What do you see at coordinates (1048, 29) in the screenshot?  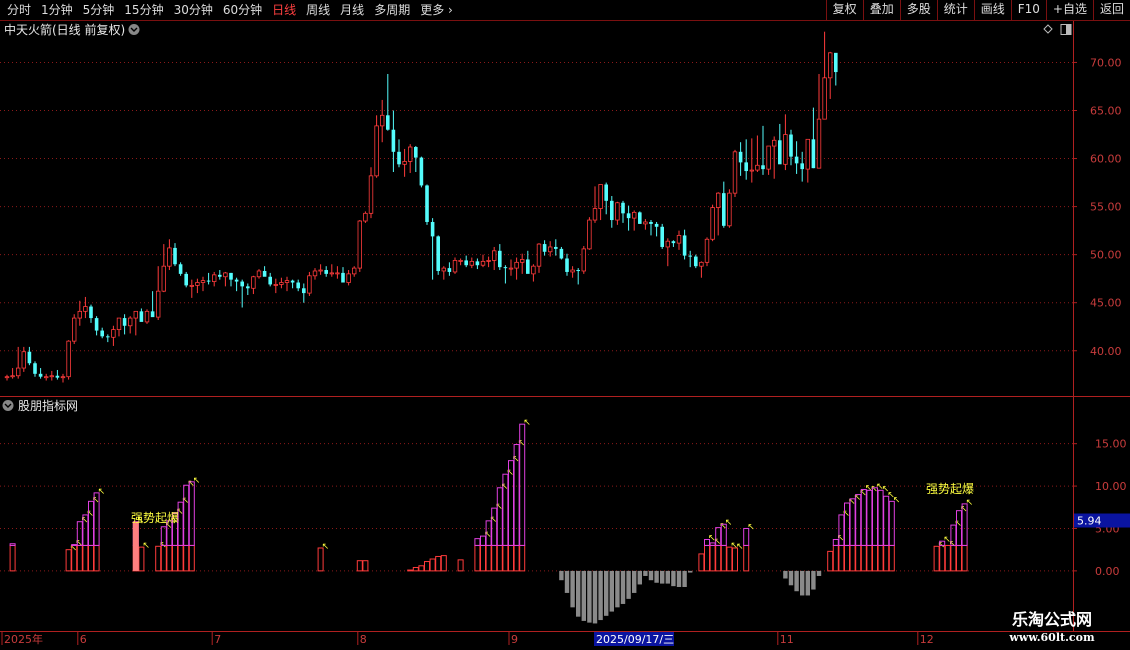 I see `diamond-icon` at bounding box center [1048, 29].